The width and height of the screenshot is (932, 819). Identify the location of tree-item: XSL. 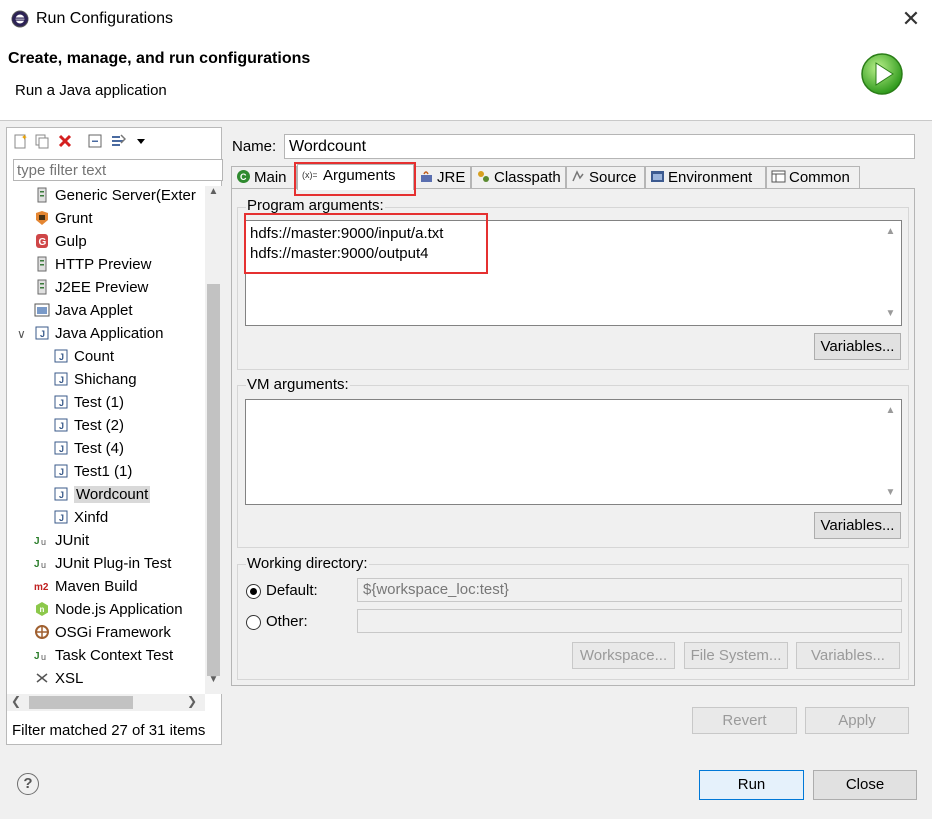
(58, 678).